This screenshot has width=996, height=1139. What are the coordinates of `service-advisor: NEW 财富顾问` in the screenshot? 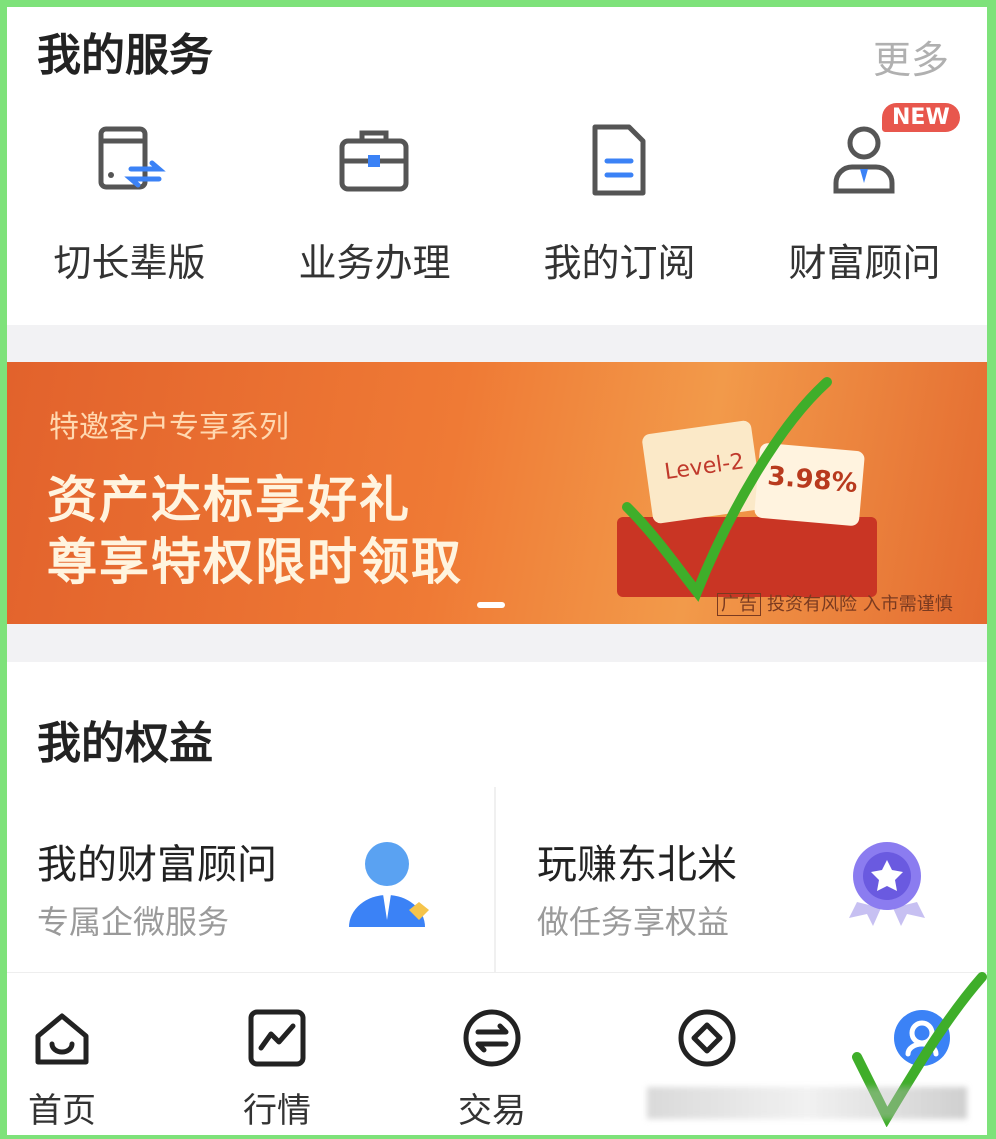 It's located at (864, 205).